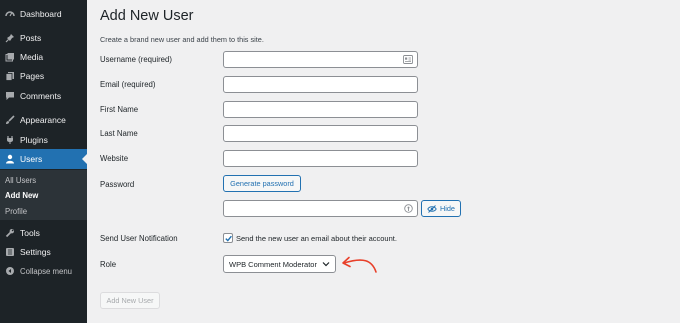 This screenshot has height=323, width=680. What do you see at coordinates (30, 233) in the screenshot?
I see `sidebar-item-label: Tools` at bounding box center [30, 233].